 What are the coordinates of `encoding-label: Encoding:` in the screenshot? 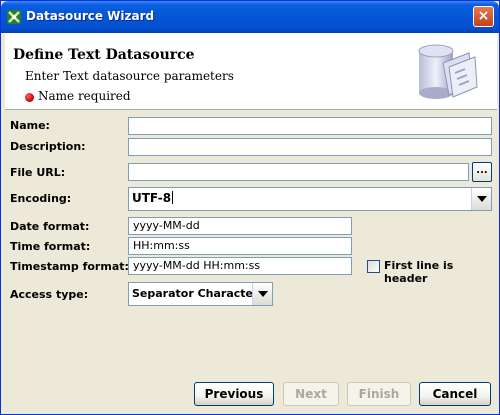 It's located at (41, 198).